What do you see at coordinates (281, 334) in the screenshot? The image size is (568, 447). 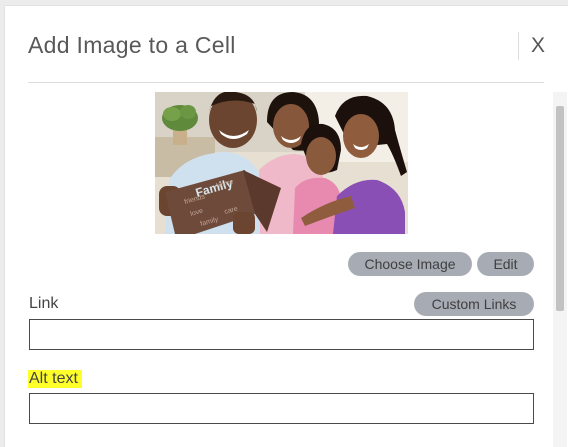 I see `link-input` at bounding box center [281, 334].